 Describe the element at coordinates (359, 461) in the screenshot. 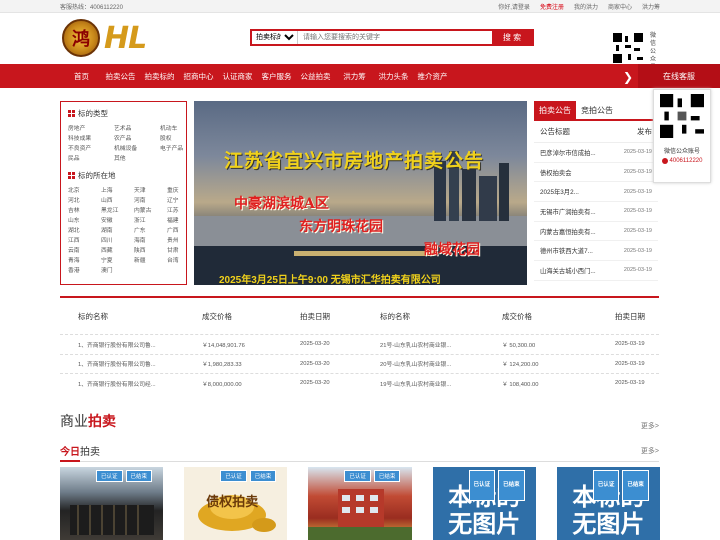

I see `divider` at that location.